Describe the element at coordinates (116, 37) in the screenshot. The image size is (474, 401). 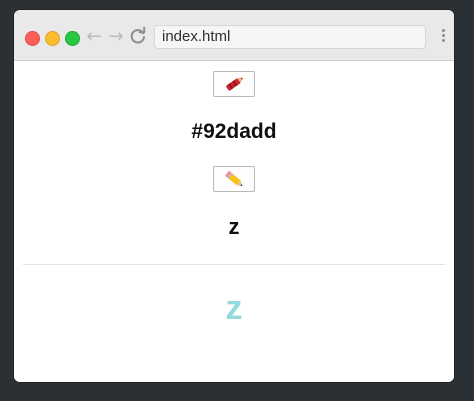
I see `arrow-right-icon: →` at that location.